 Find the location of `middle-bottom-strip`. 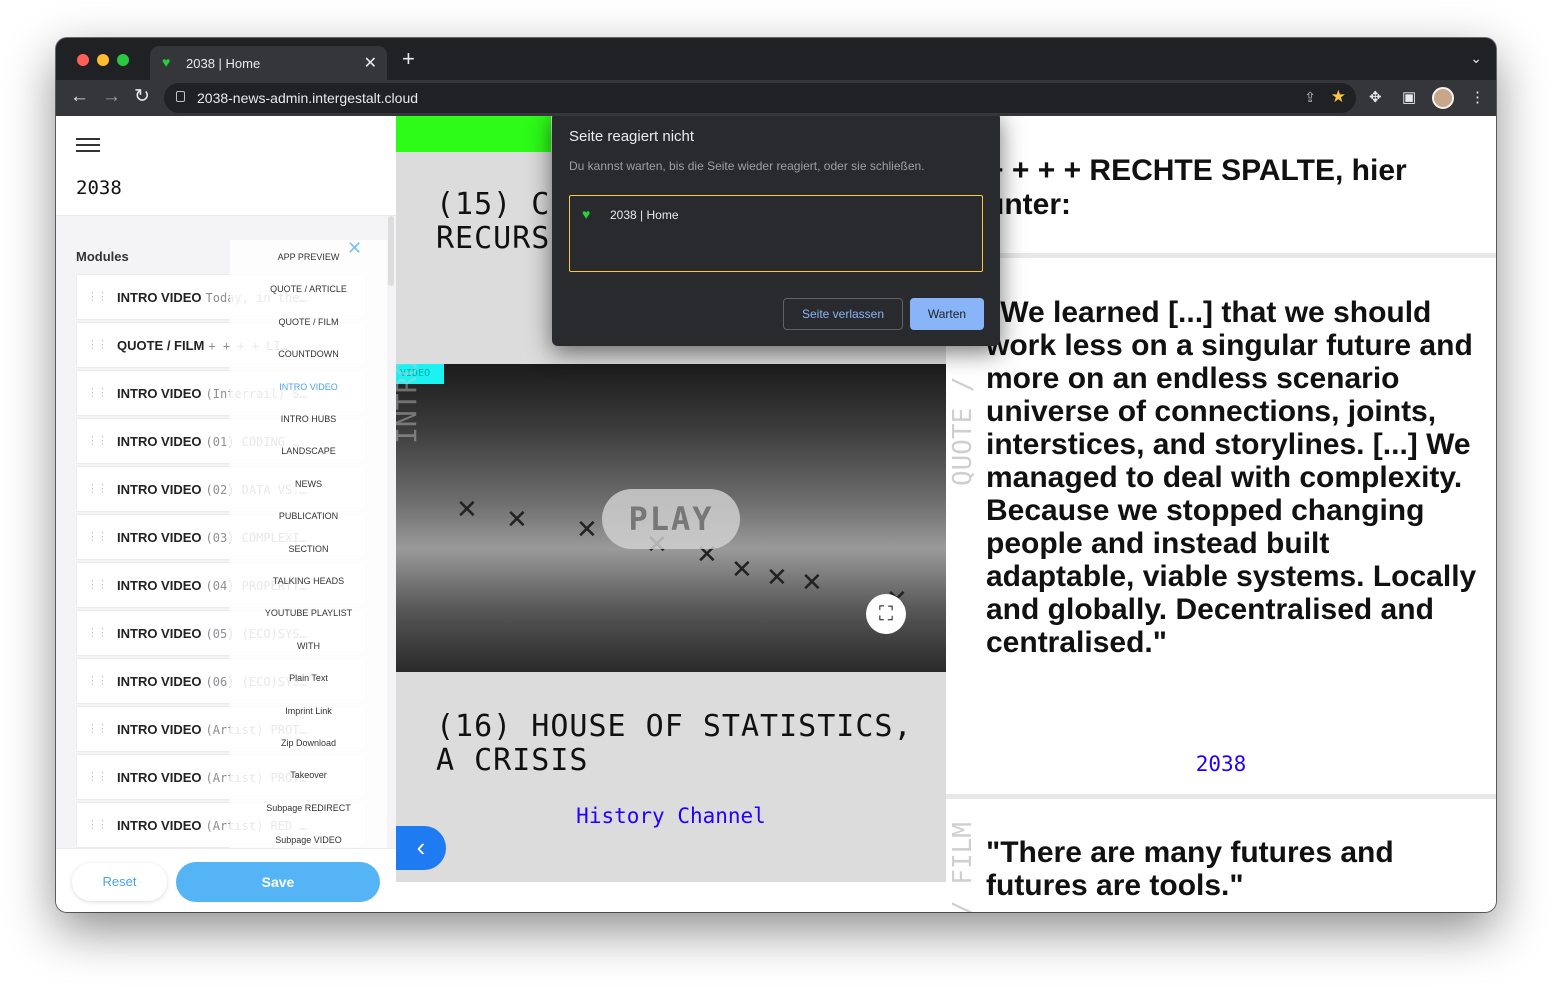

middle-bottom-strip is located at coordinates (671, 897).